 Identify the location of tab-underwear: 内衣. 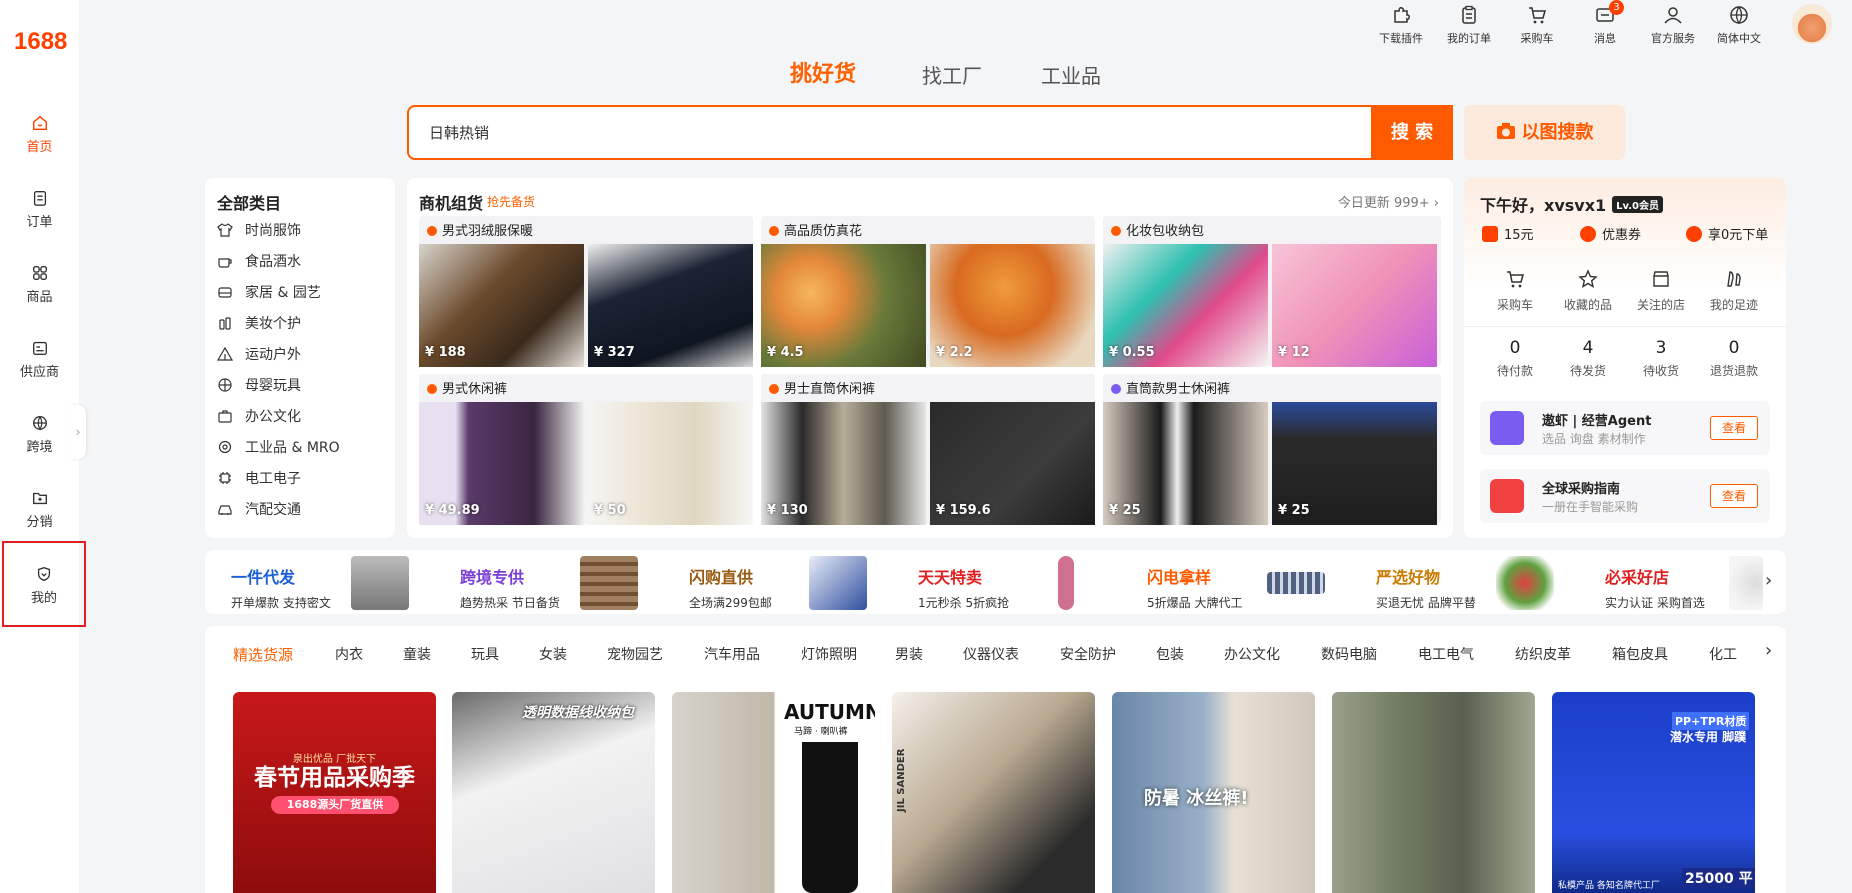
(349, 654).